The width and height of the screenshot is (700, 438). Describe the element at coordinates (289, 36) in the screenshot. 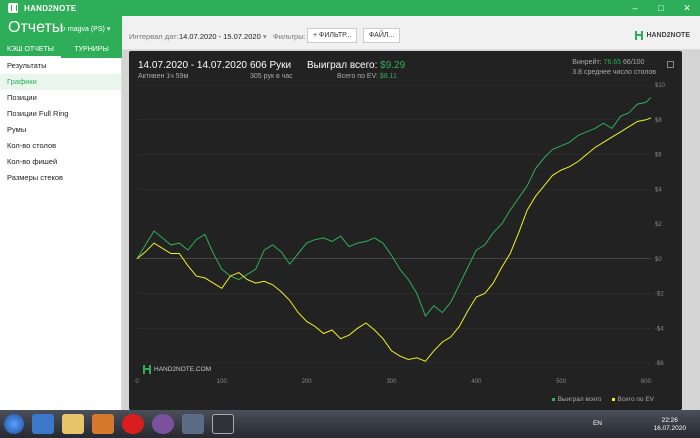

I see `filters-label: Фильтры:` at that location.